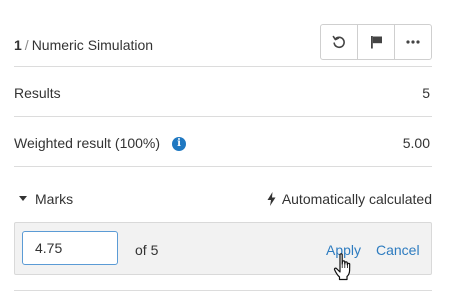 This screenshot has width=450, height=303. I want to click on marks-input, so click(70, 248).